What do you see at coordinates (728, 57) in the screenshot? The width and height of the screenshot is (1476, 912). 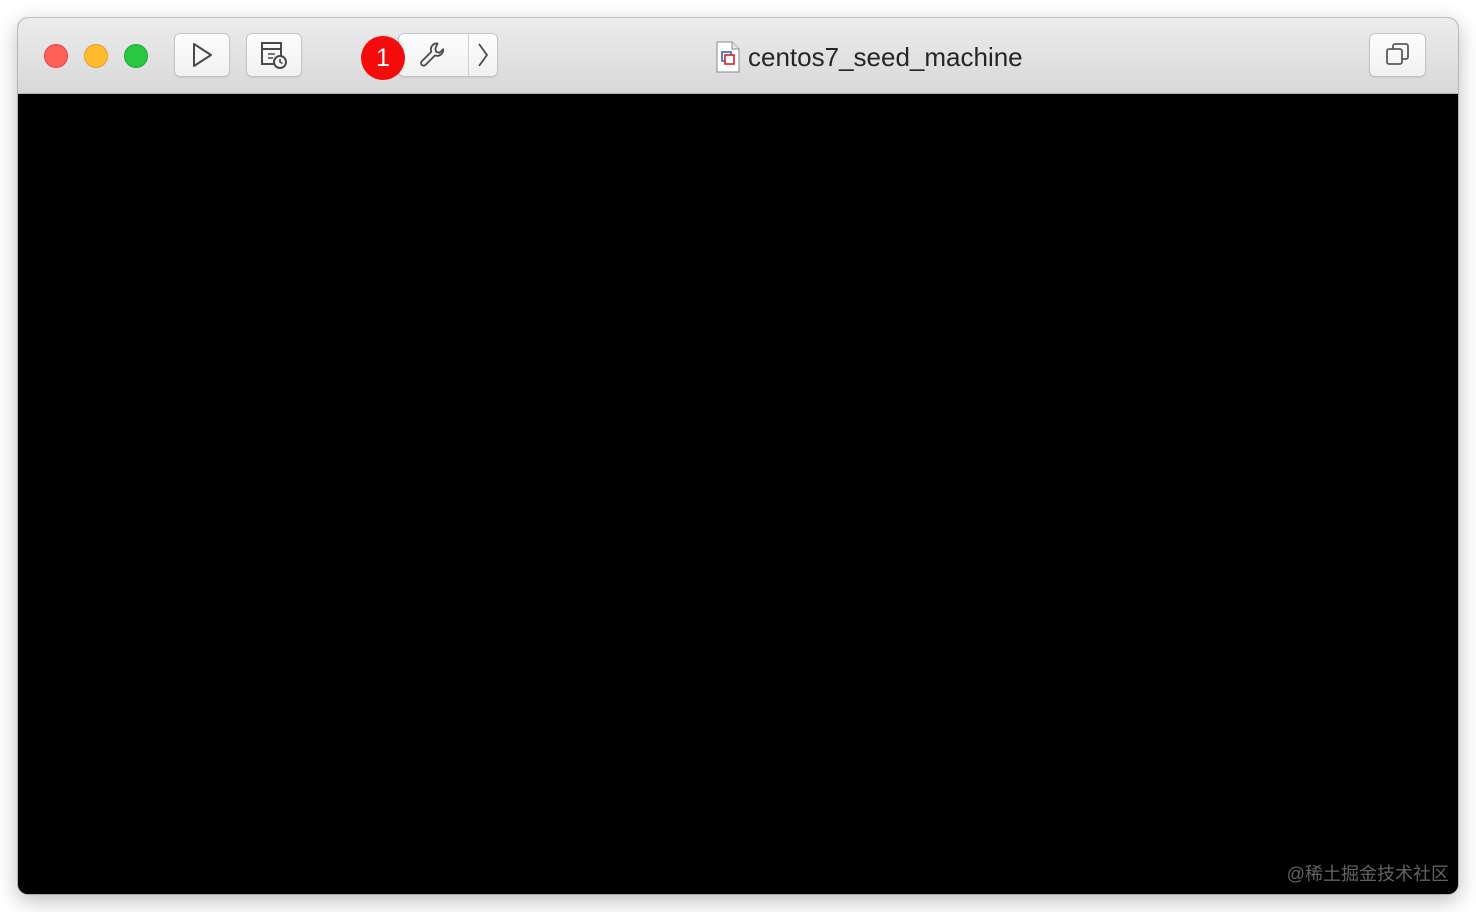 I see `vm-document-icon` at bounding box center [728, 57].